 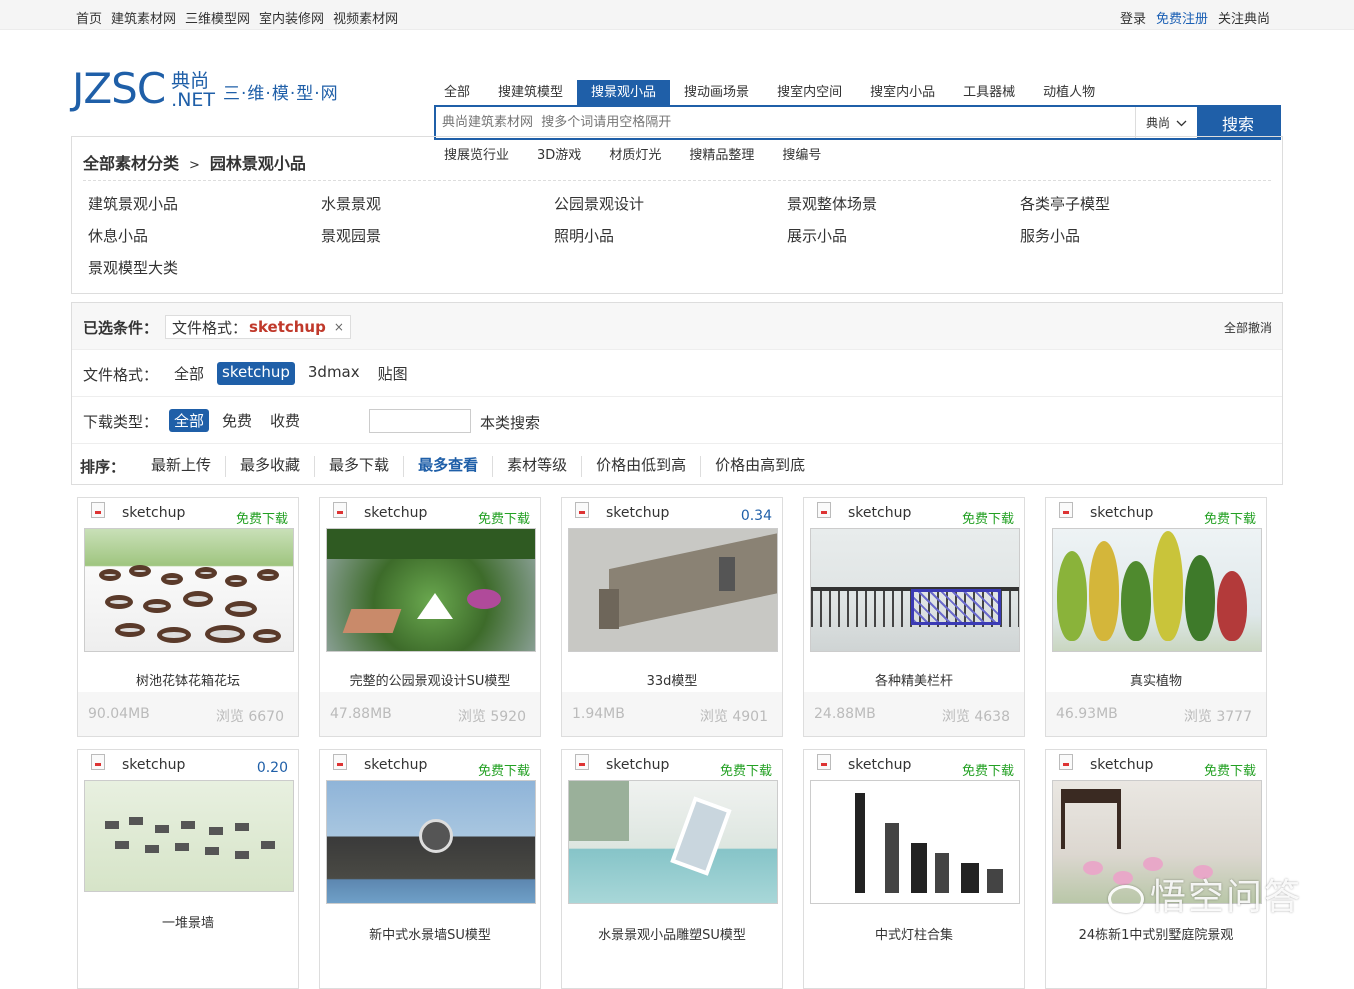 I want to click on model-card: sketchup 免费下载 中式灯柱合集, so click(x=914, y=869).